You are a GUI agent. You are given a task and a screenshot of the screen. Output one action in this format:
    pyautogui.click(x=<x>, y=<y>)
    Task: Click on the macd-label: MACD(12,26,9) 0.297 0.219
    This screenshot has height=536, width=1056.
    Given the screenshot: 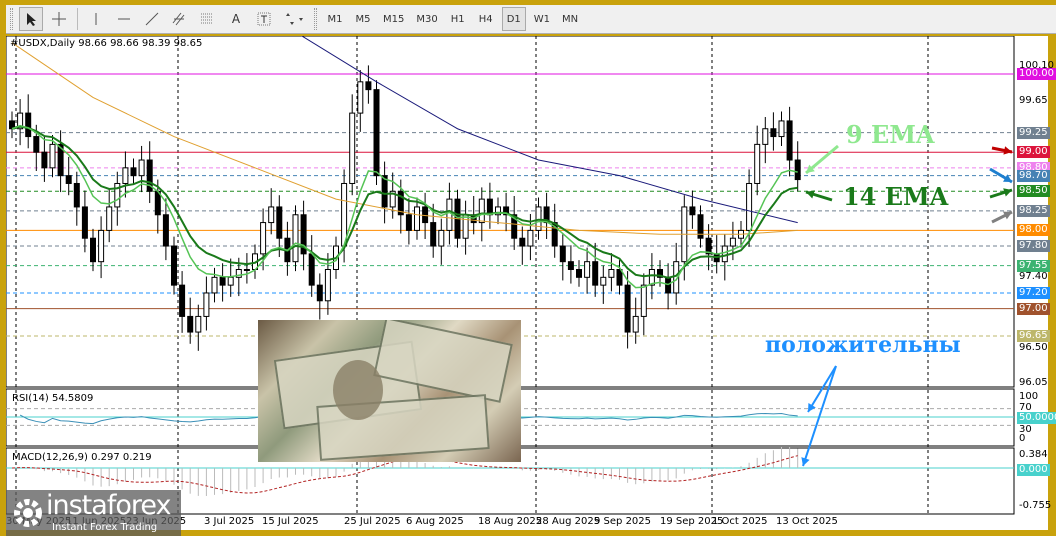 What is the action you would take?
    pyautogui.click(x=82, y=457)
    